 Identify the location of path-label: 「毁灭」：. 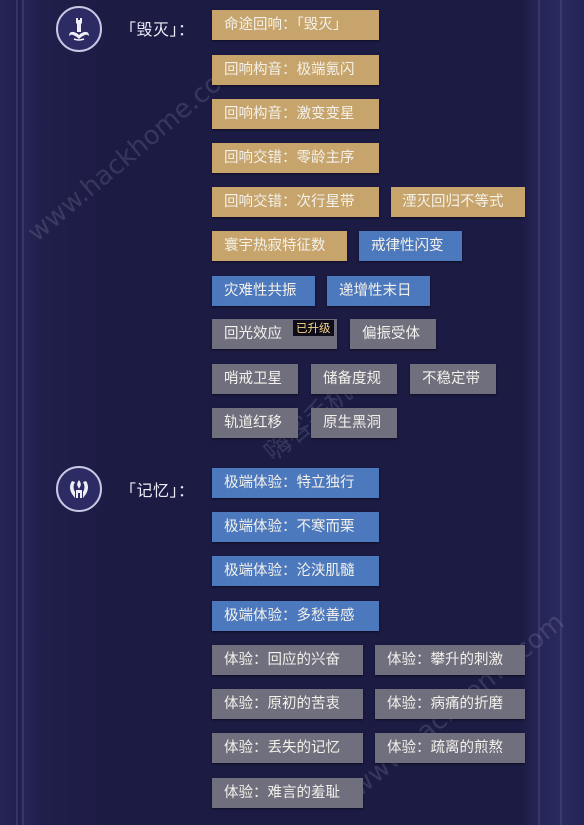
(157, 29).